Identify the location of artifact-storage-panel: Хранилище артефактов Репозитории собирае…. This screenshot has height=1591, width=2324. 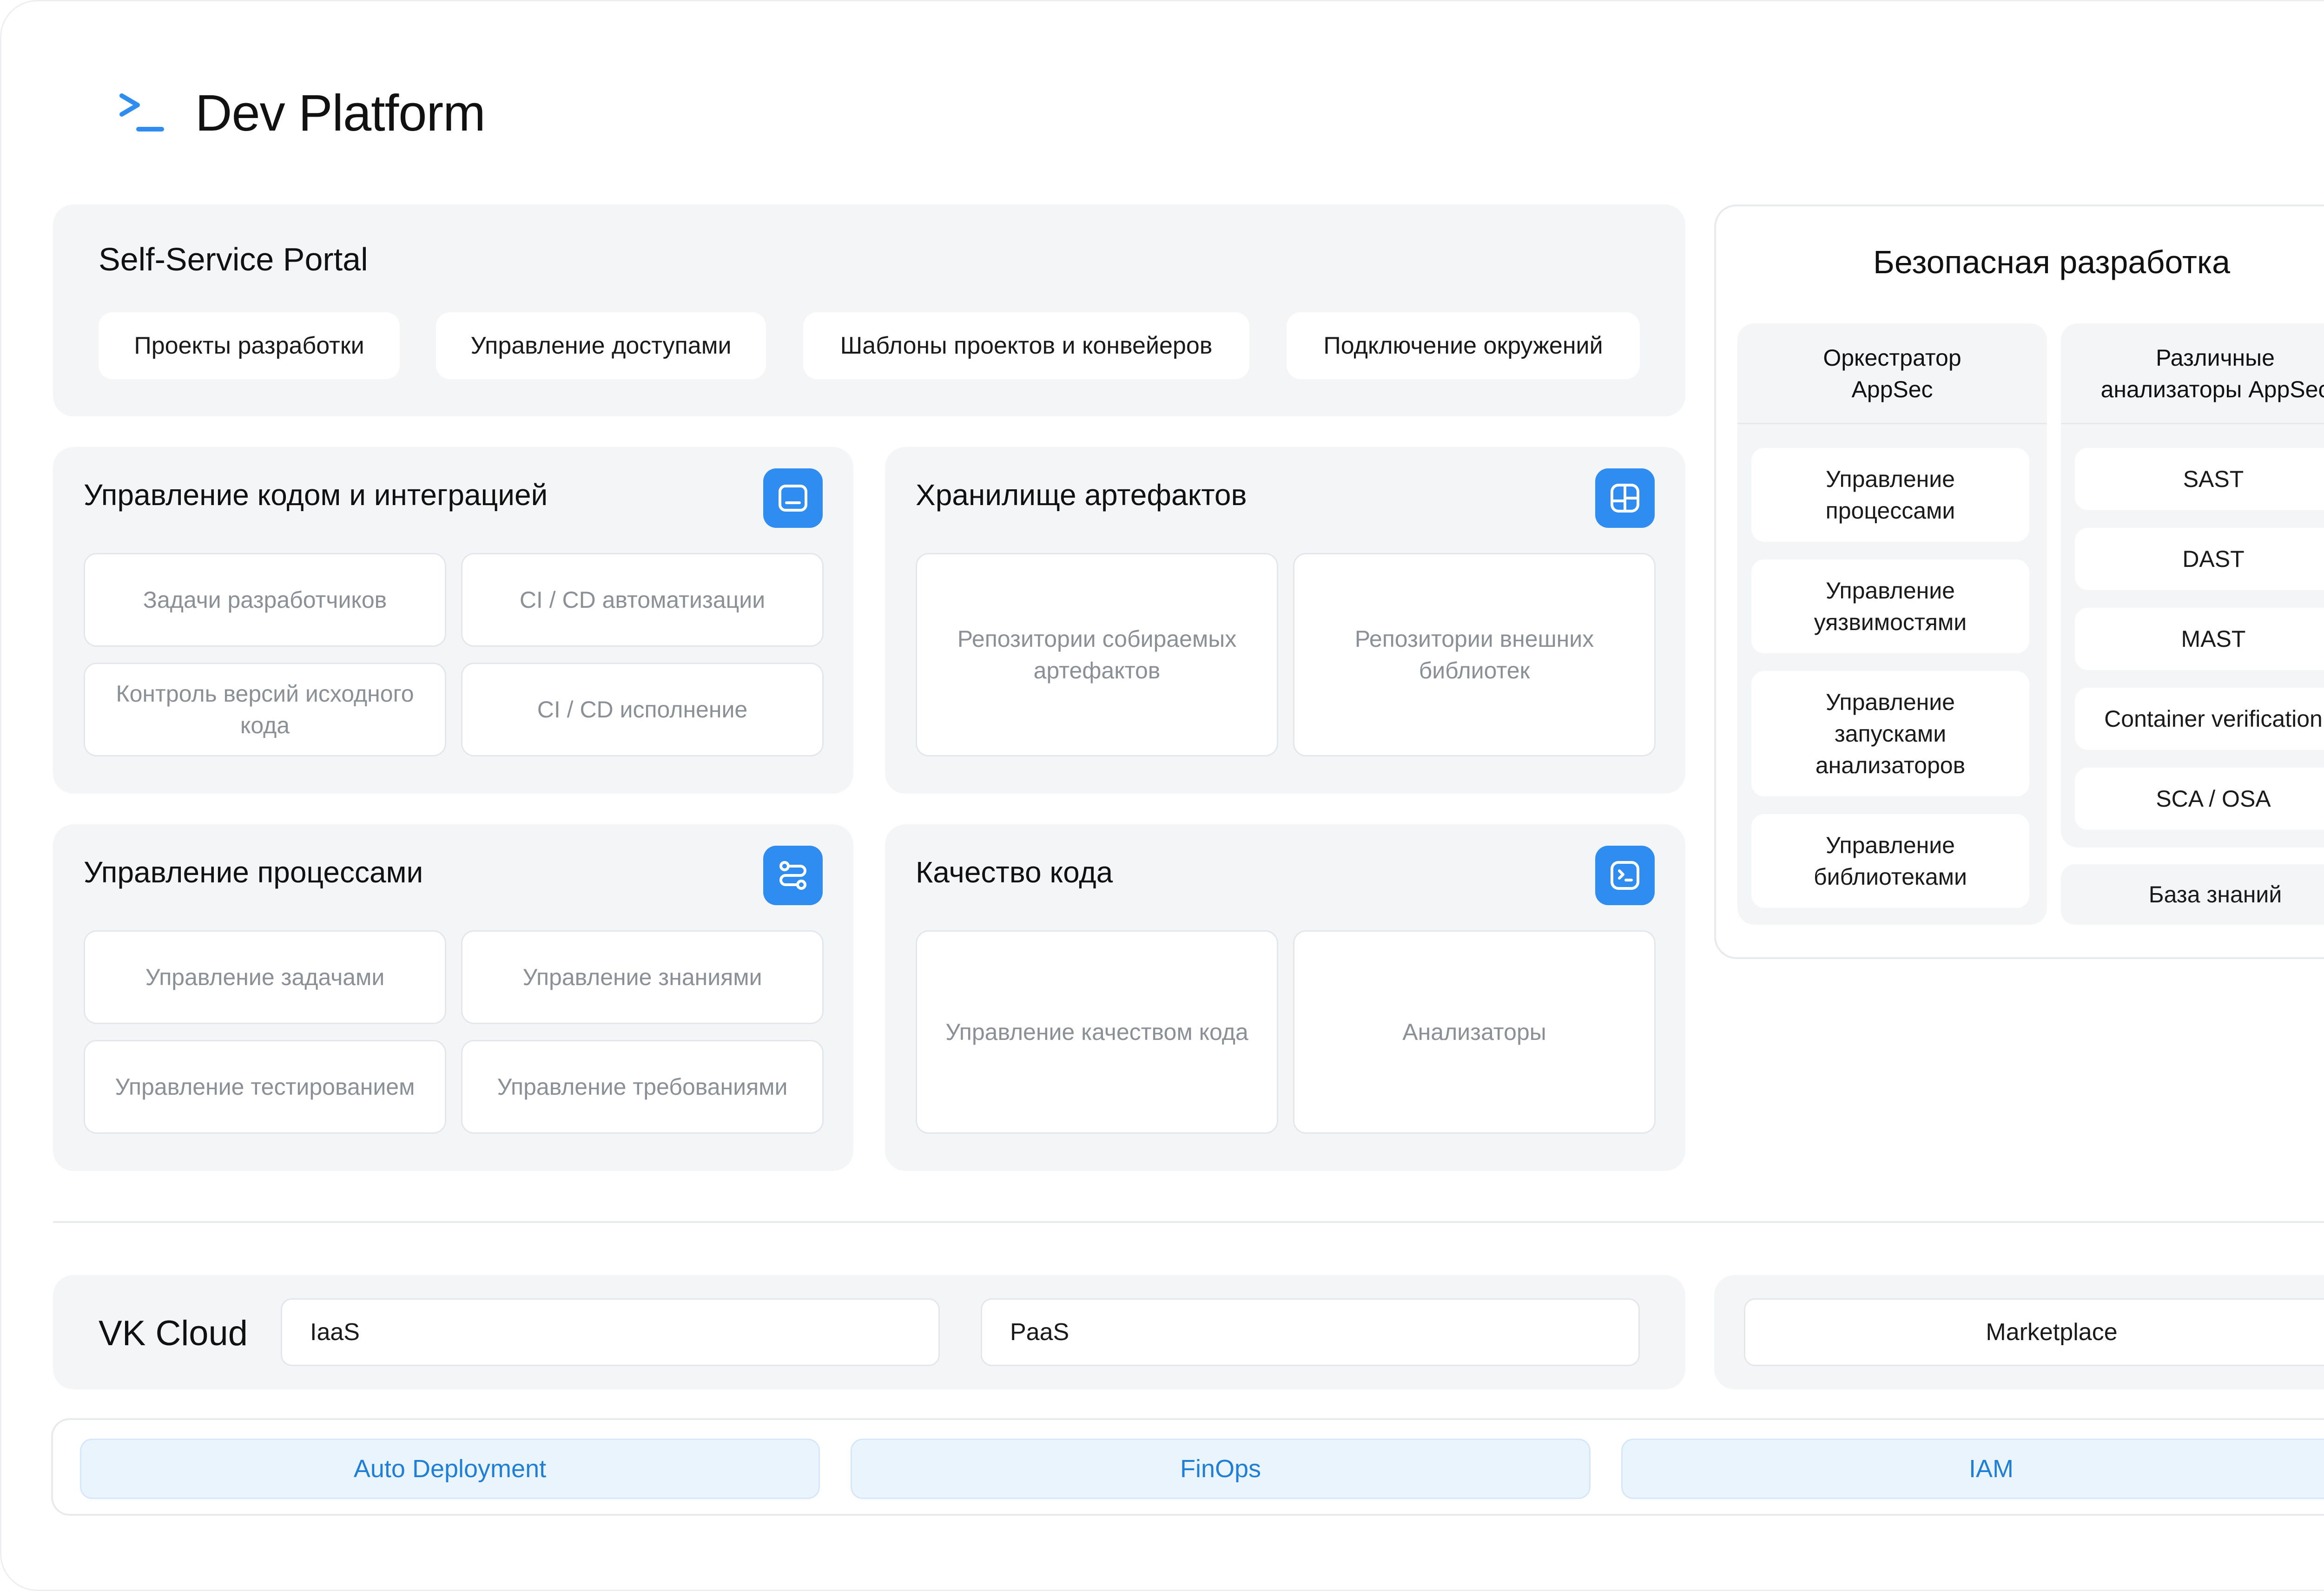
(1285, 620).